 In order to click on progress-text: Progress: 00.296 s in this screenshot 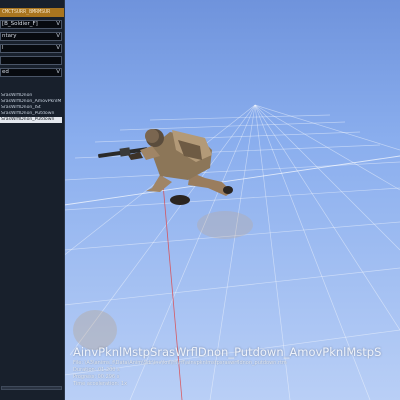, I will do `click(96, 377)`.